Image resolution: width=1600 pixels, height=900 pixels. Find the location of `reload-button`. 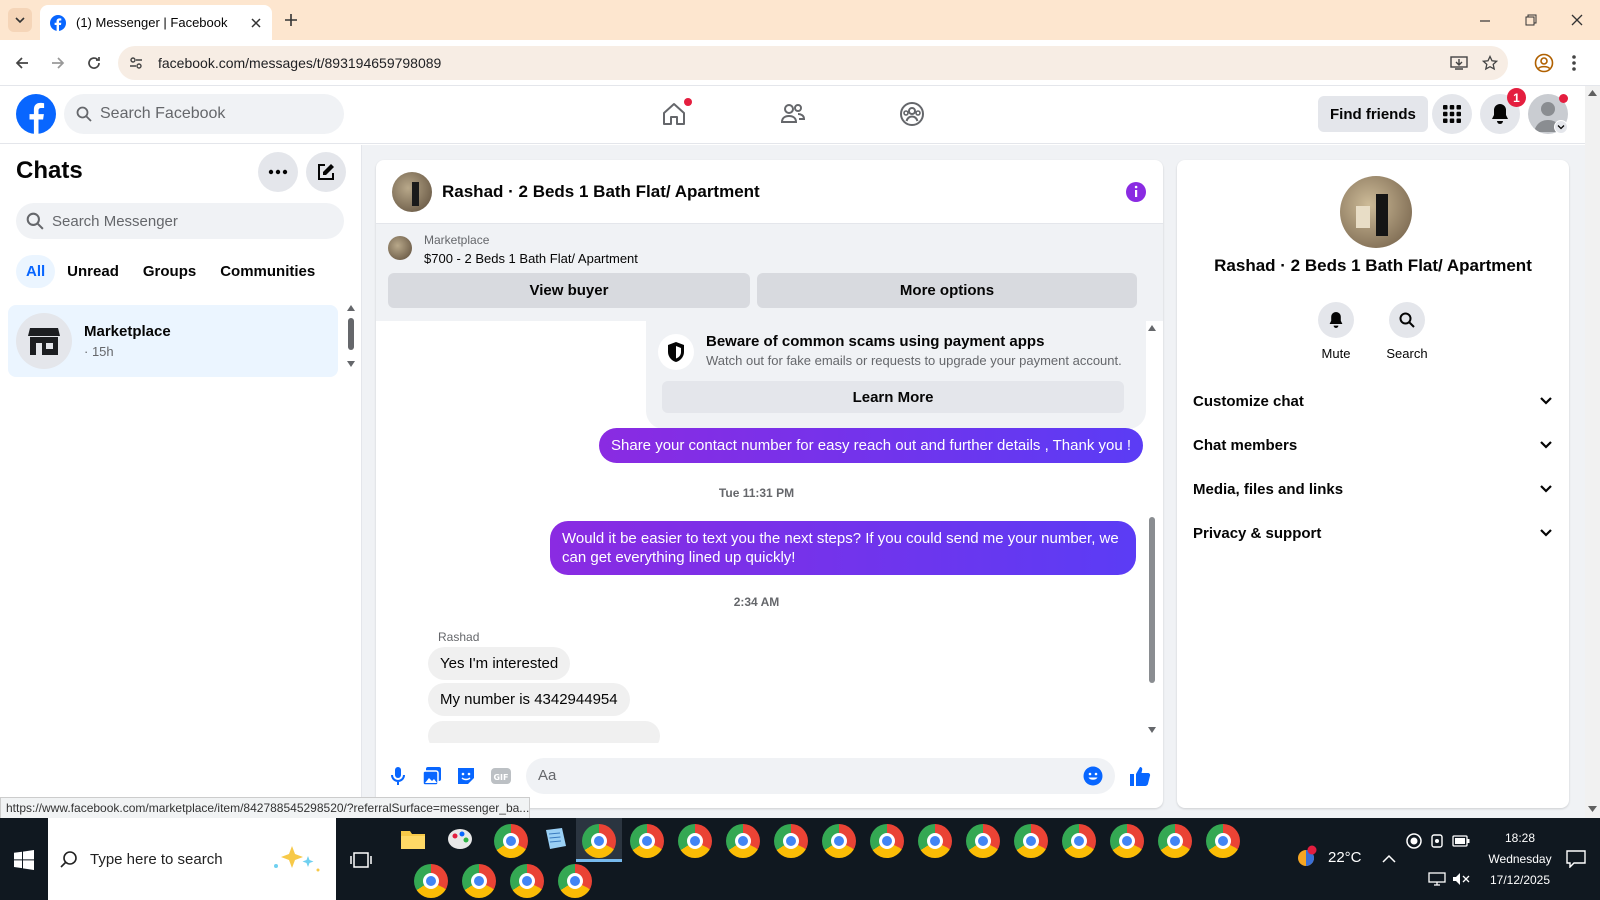

reload-button is located at coordinates (94, 63).